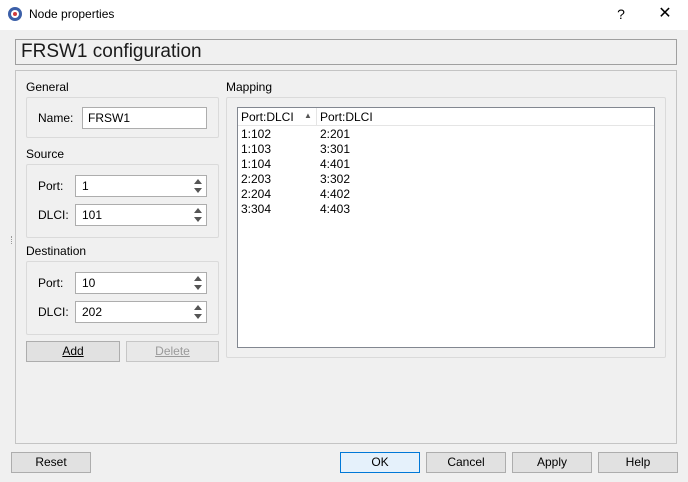 The image size is (688, 482). Describe the element at coordinates (198, 312) in the screenshot. I see `destination-dlci-stepper` at that location.